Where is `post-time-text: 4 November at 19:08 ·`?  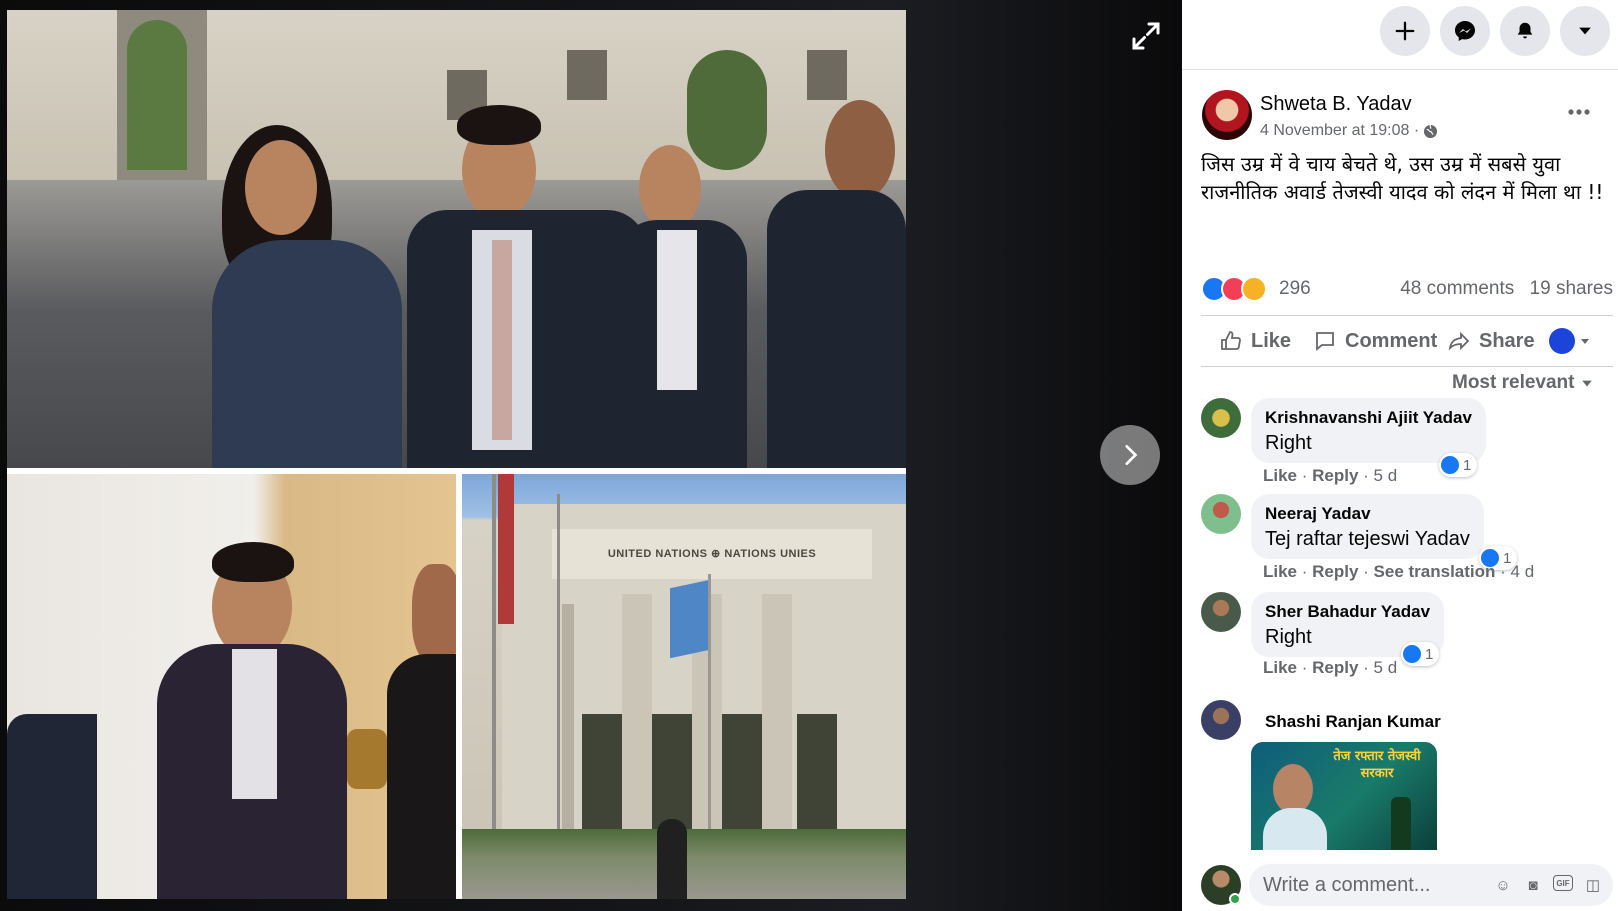
post-time-text: 4 November at 19:08 · is located at coordinates (1339, 131).